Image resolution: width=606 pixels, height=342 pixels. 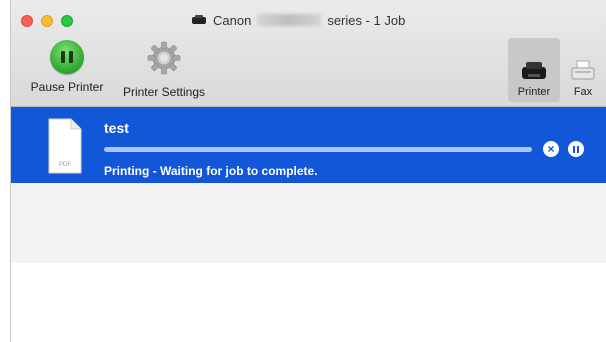 I want to click on tab-fax: Fax, so click(x=583, y=70).